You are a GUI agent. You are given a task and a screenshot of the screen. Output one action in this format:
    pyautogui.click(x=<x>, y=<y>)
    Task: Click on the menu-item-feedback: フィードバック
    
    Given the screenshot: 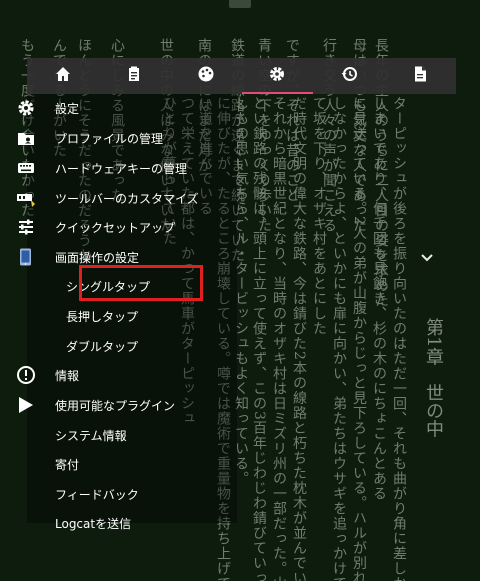 What is the action you would take?
    pyautogui.click(x=100, y=494)
    